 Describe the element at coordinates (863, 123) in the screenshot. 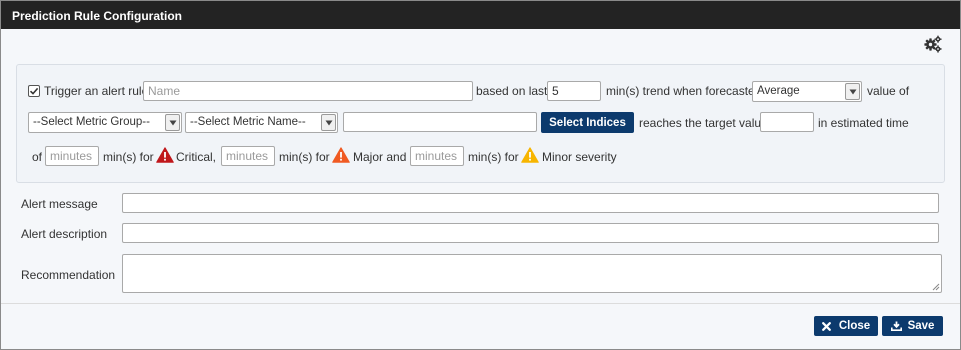

I see `estimated-time-label: in estimated time` at that location.